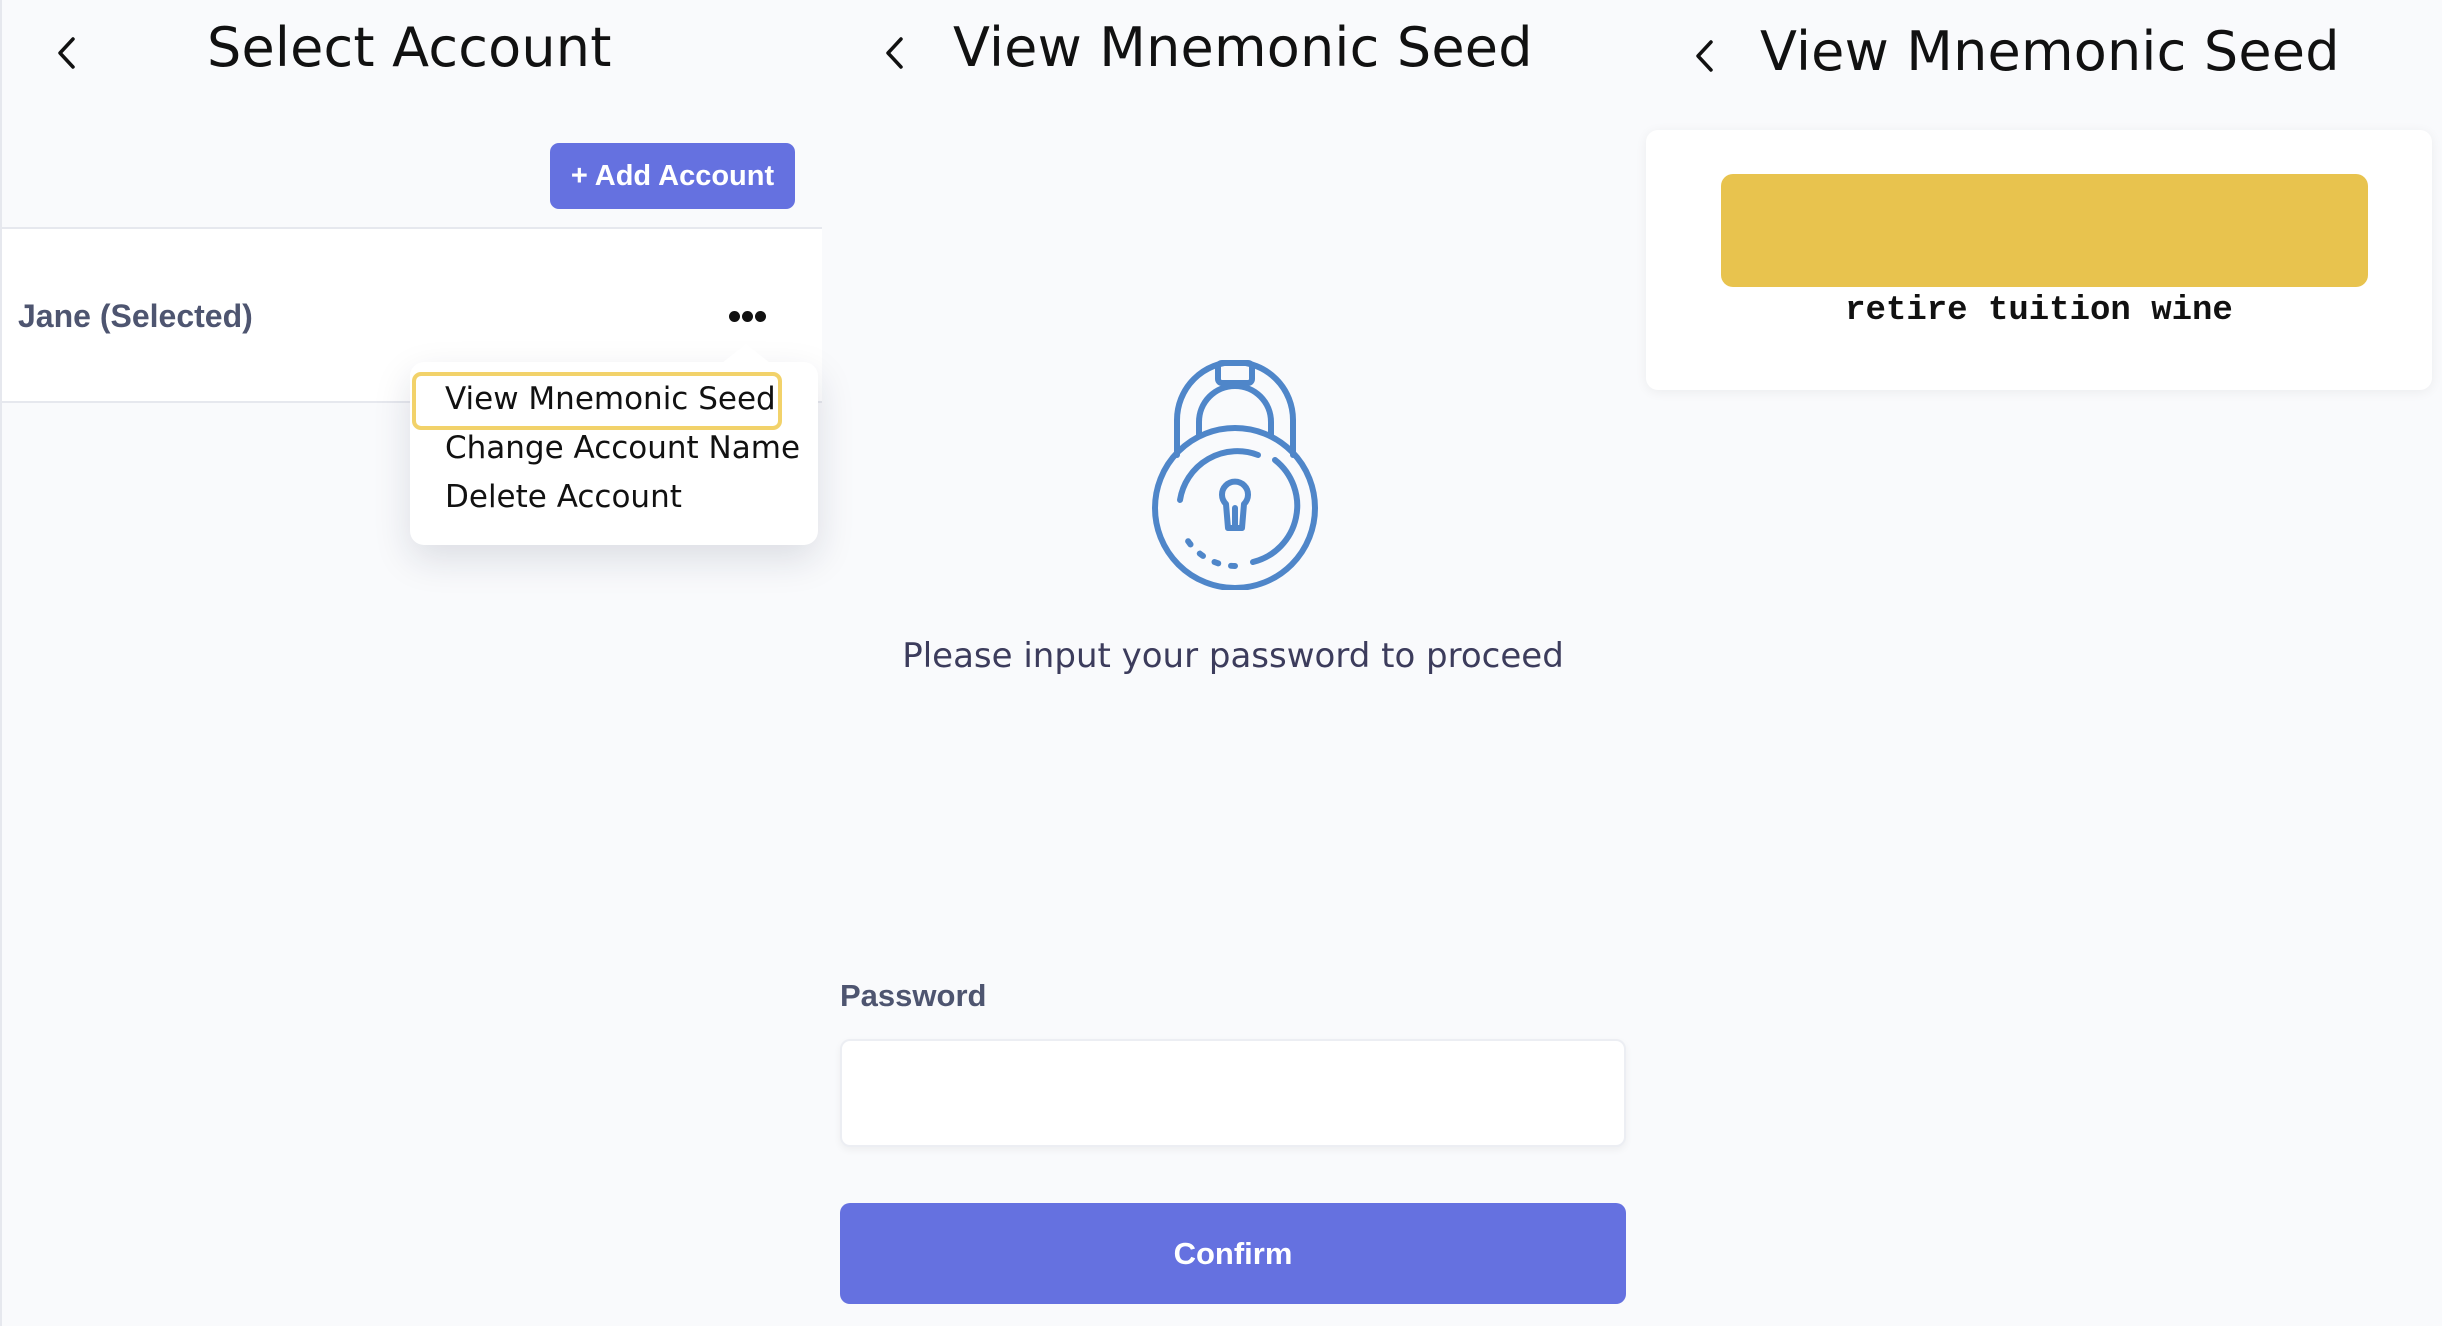 The width and height of the screenshot is (2442, 1326). What do you see at coordinates (747, 316) in the screenshot?
I see `more-options-icon` at bounding box center [747, 316].